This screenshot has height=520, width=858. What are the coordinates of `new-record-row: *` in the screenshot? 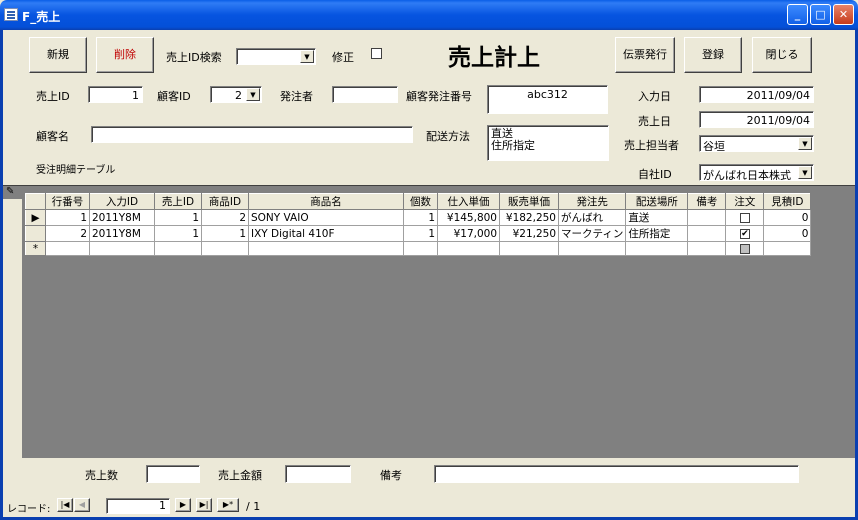 It's located at (418, 248).